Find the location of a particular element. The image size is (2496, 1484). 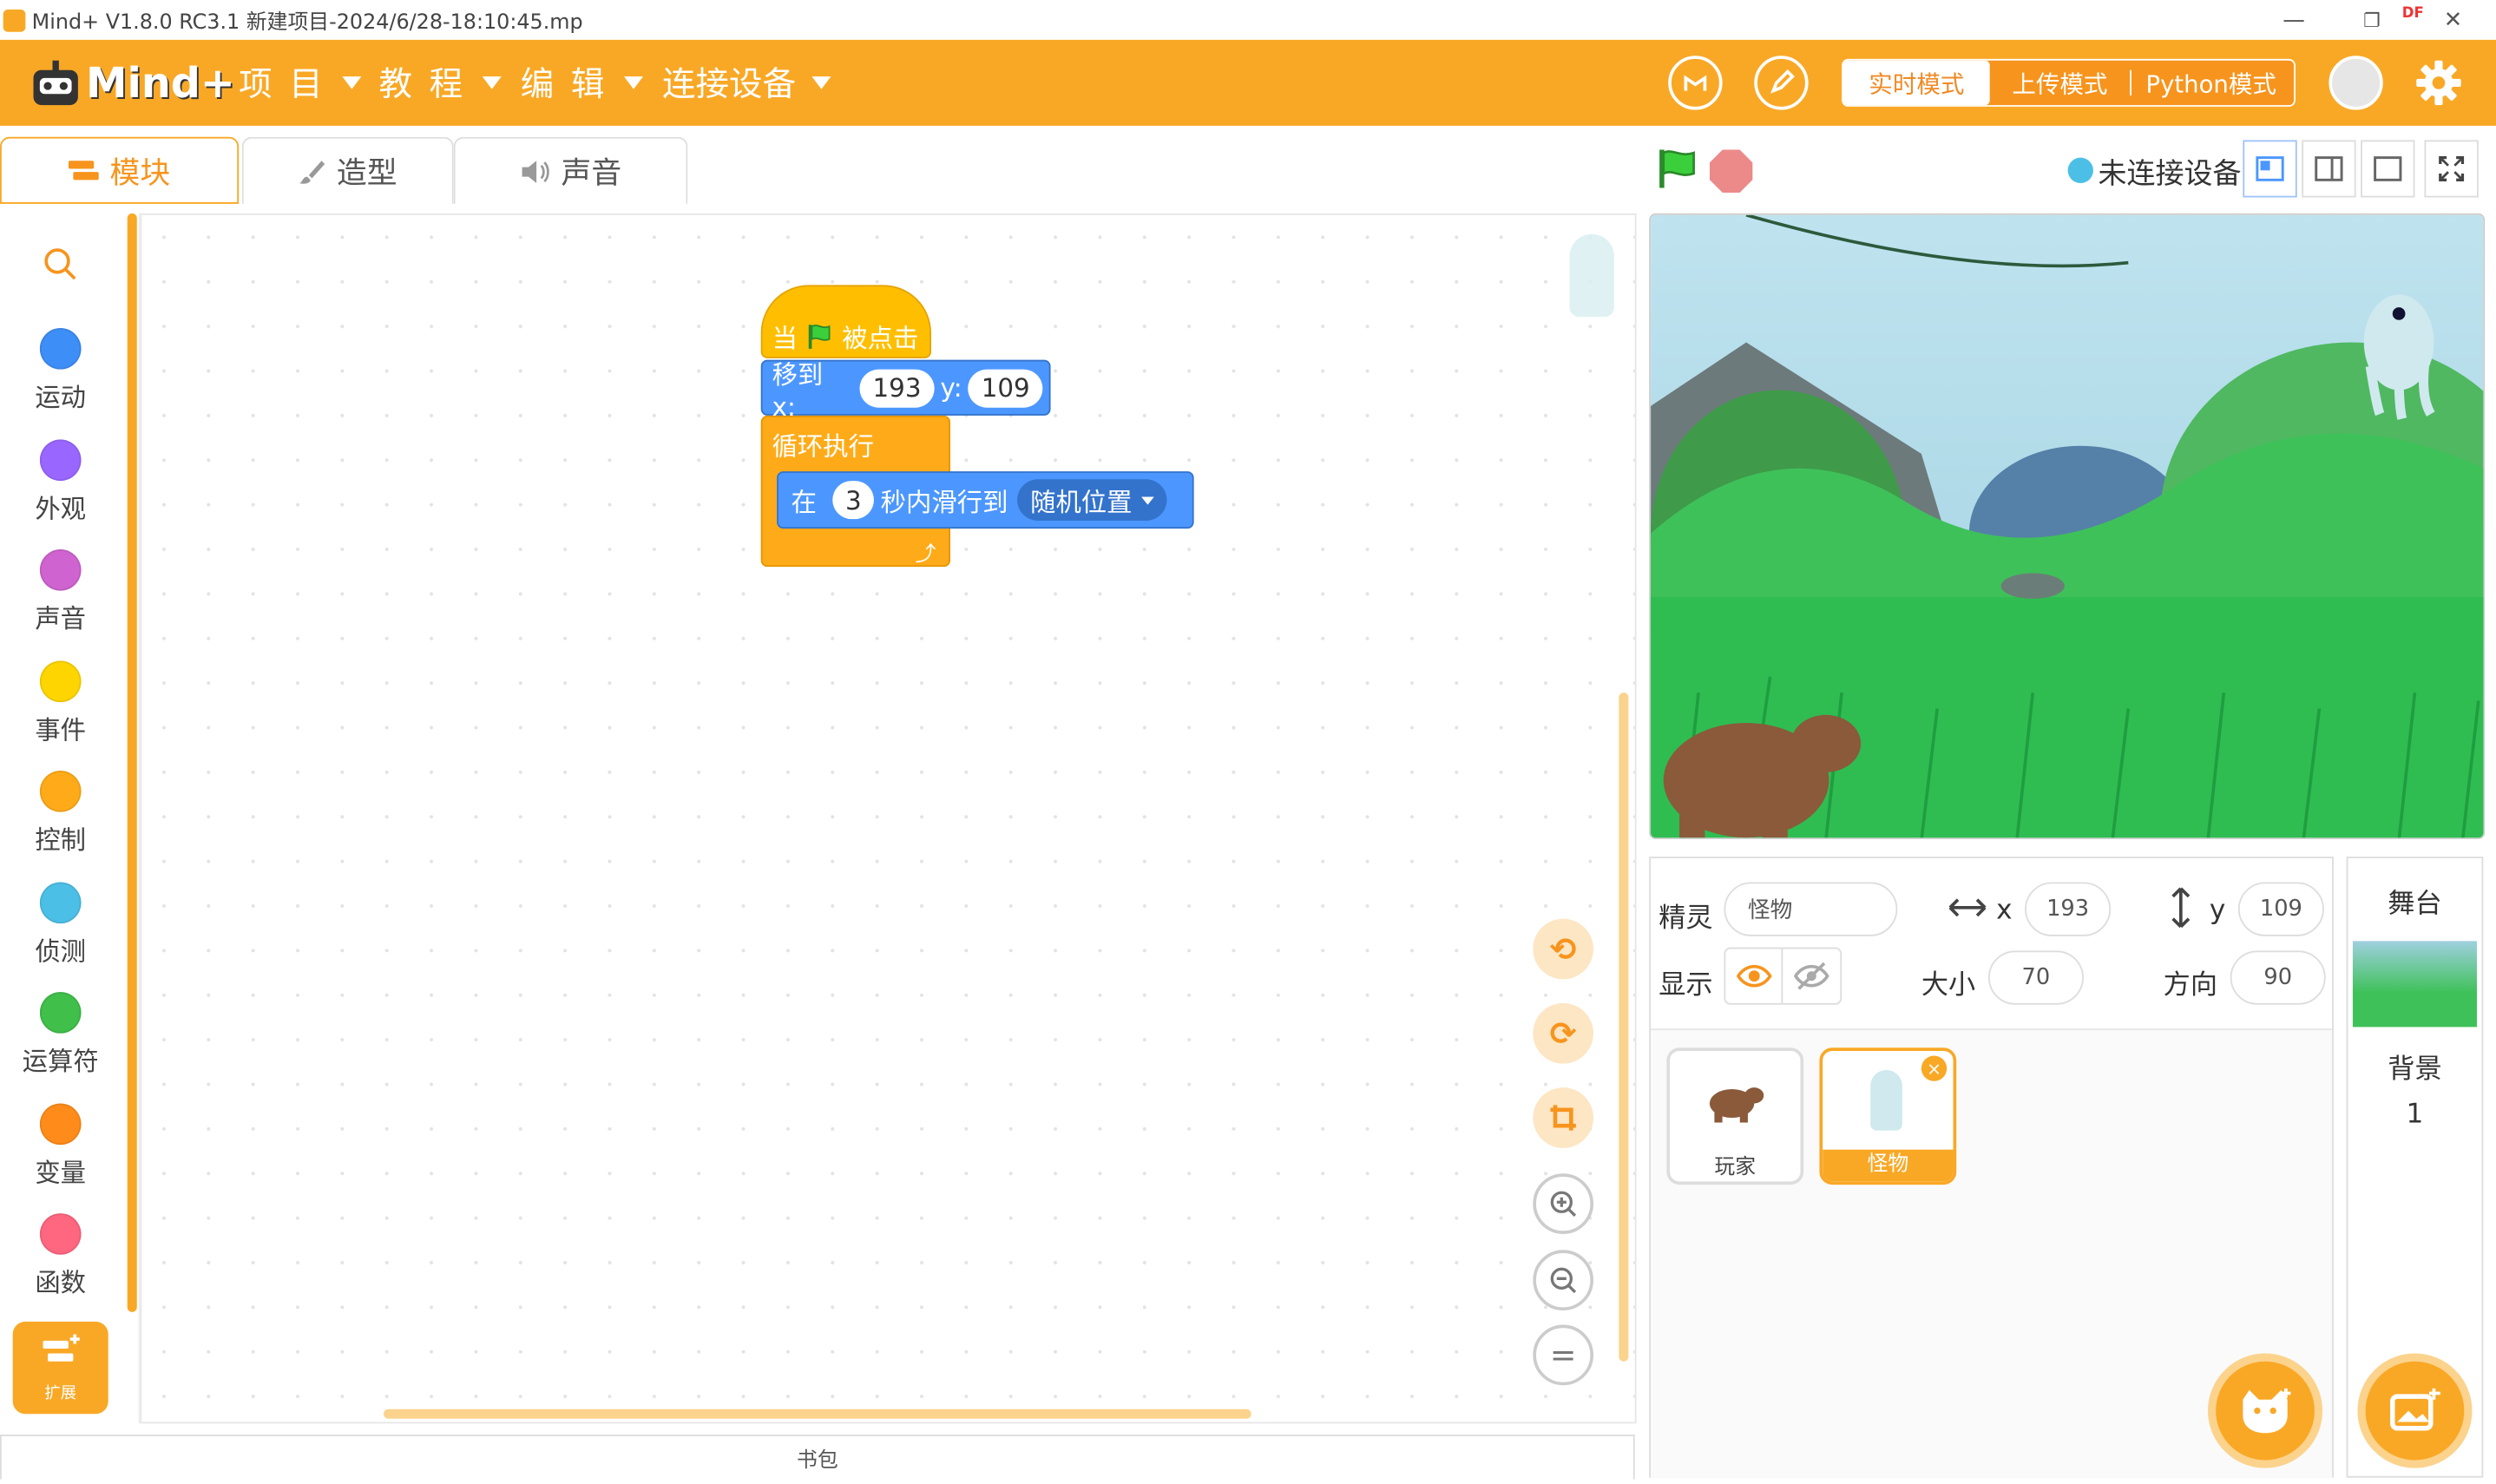

layout-large-stage-icon is located at coordinates (2388, 168).